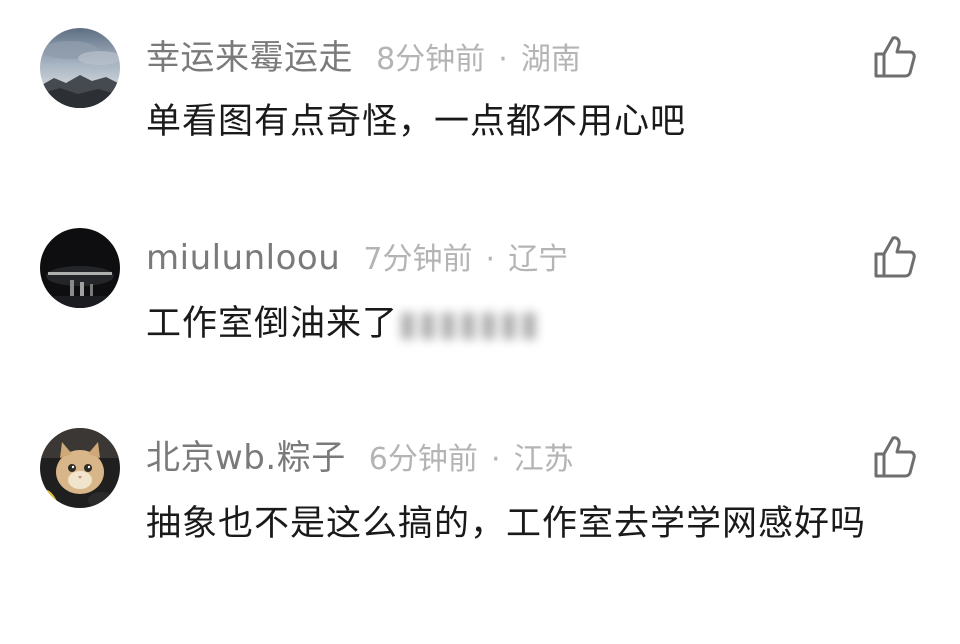 This screenshot has height=644, width=960. I want to click on timestamp: 6分钟前, so click(423, 459).